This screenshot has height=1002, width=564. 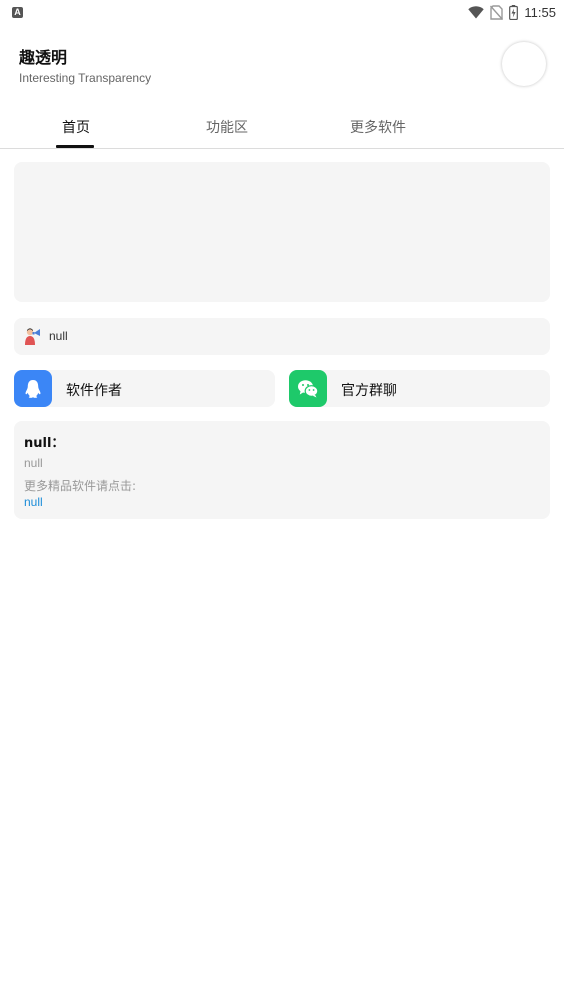 What do you see at coordinates (76, 127) in the screenshot?
I see `tab-home: 首页` at bounding box center [76, 127].